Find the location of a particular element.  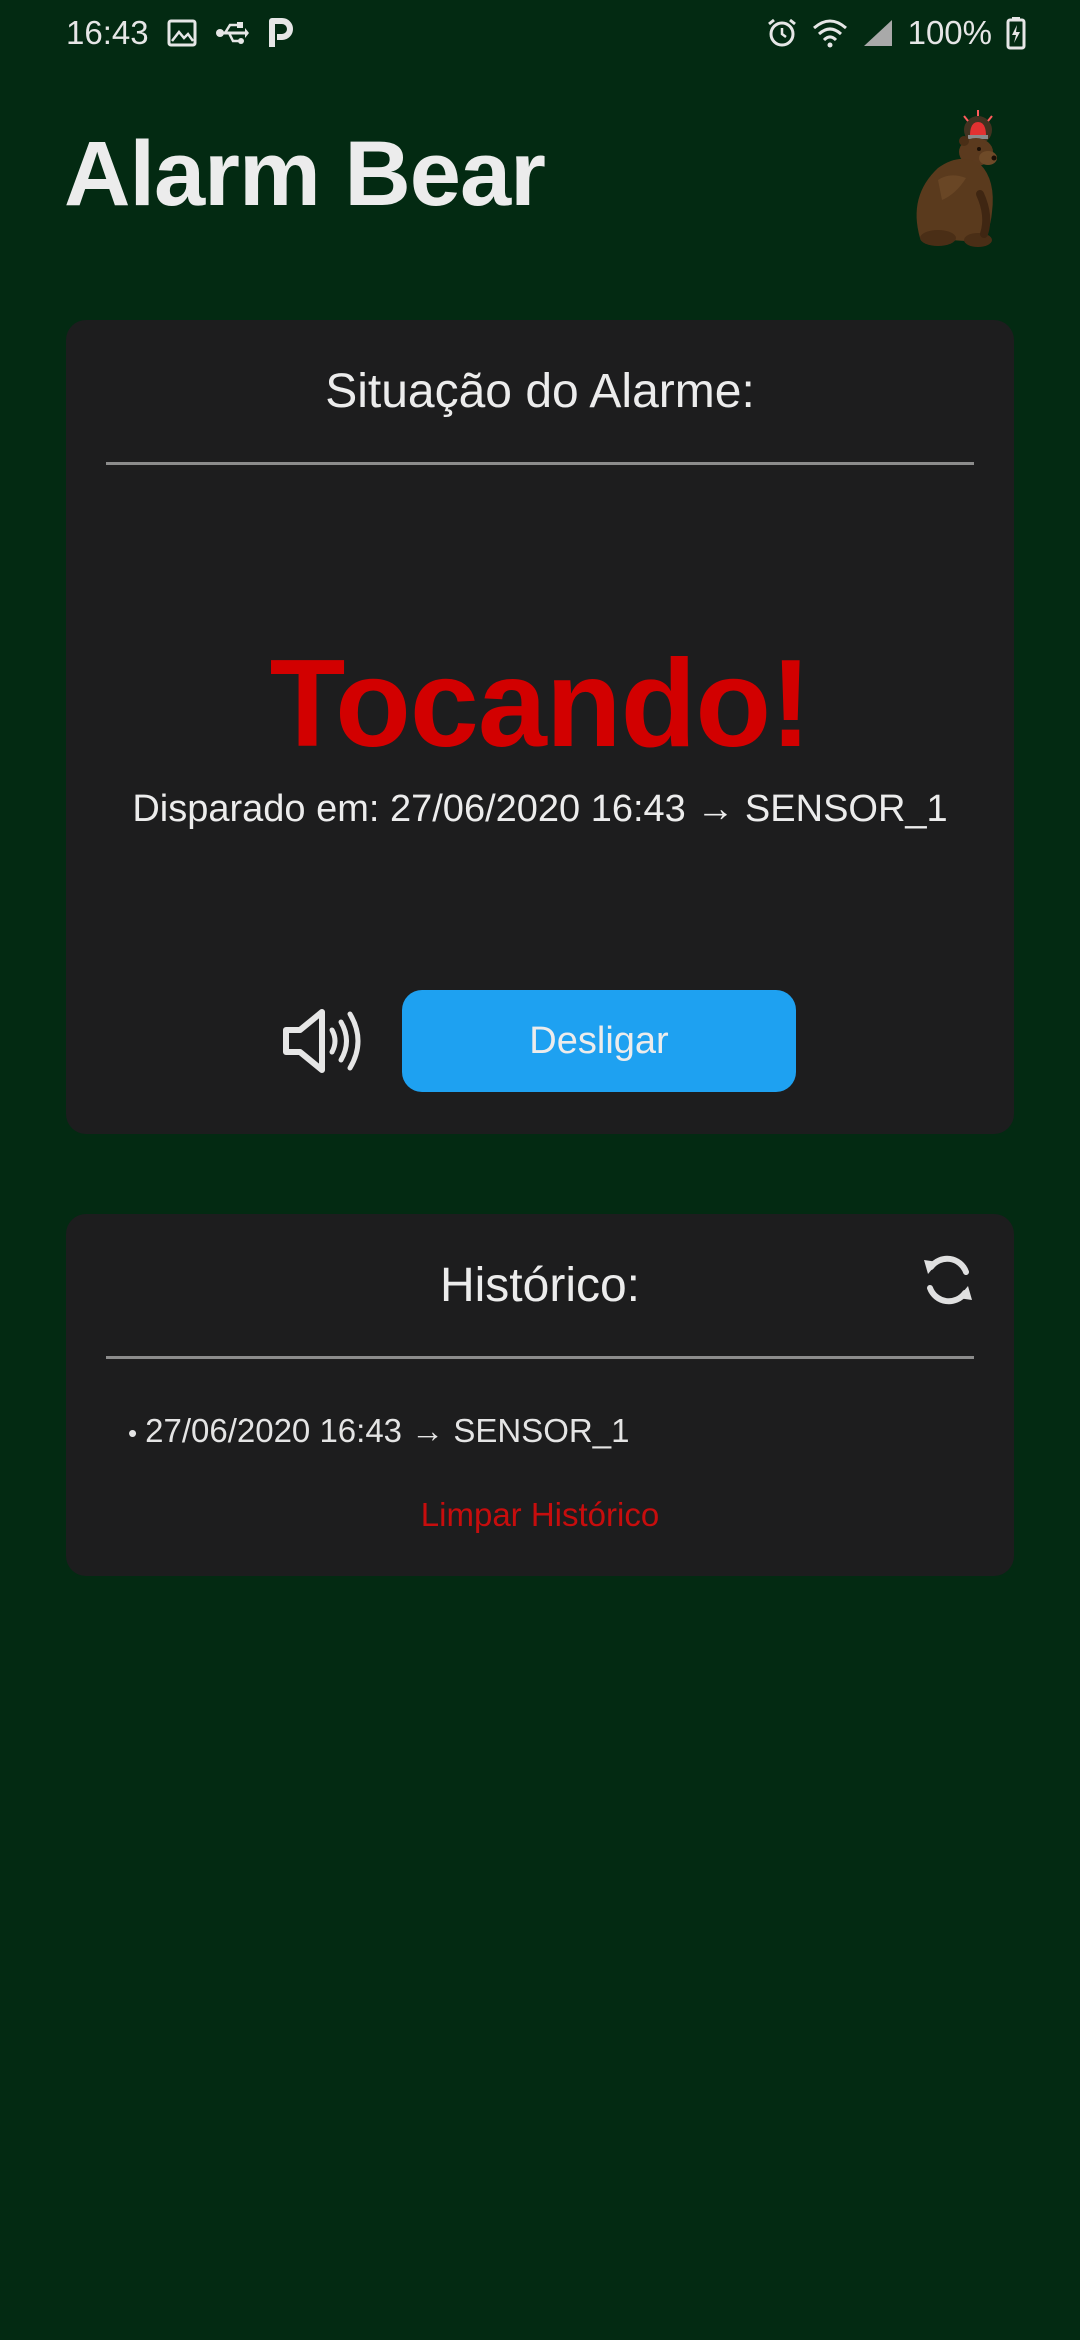

status-bar: 16:43 100% is located at coordinates (540, 34).